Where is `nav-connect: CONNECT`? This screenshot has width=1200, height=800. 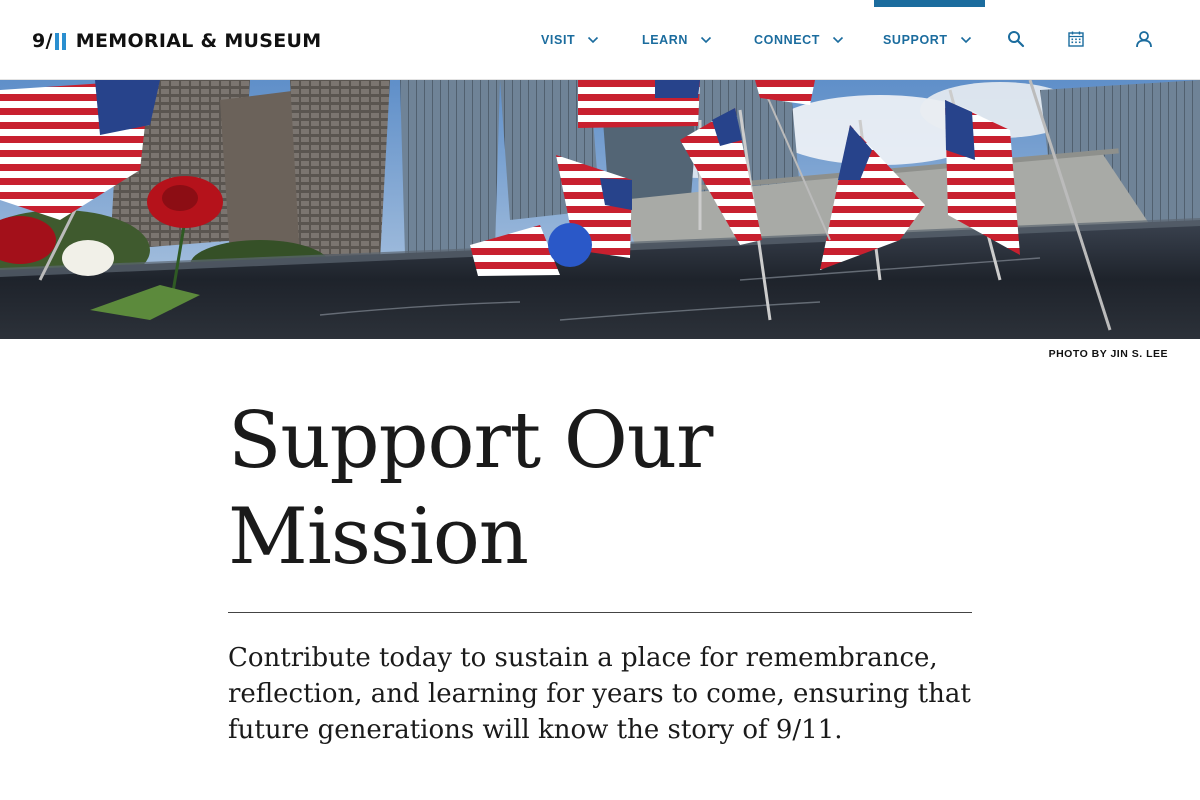 nav-connect: CONNECT is located at coordinates (799, 40).